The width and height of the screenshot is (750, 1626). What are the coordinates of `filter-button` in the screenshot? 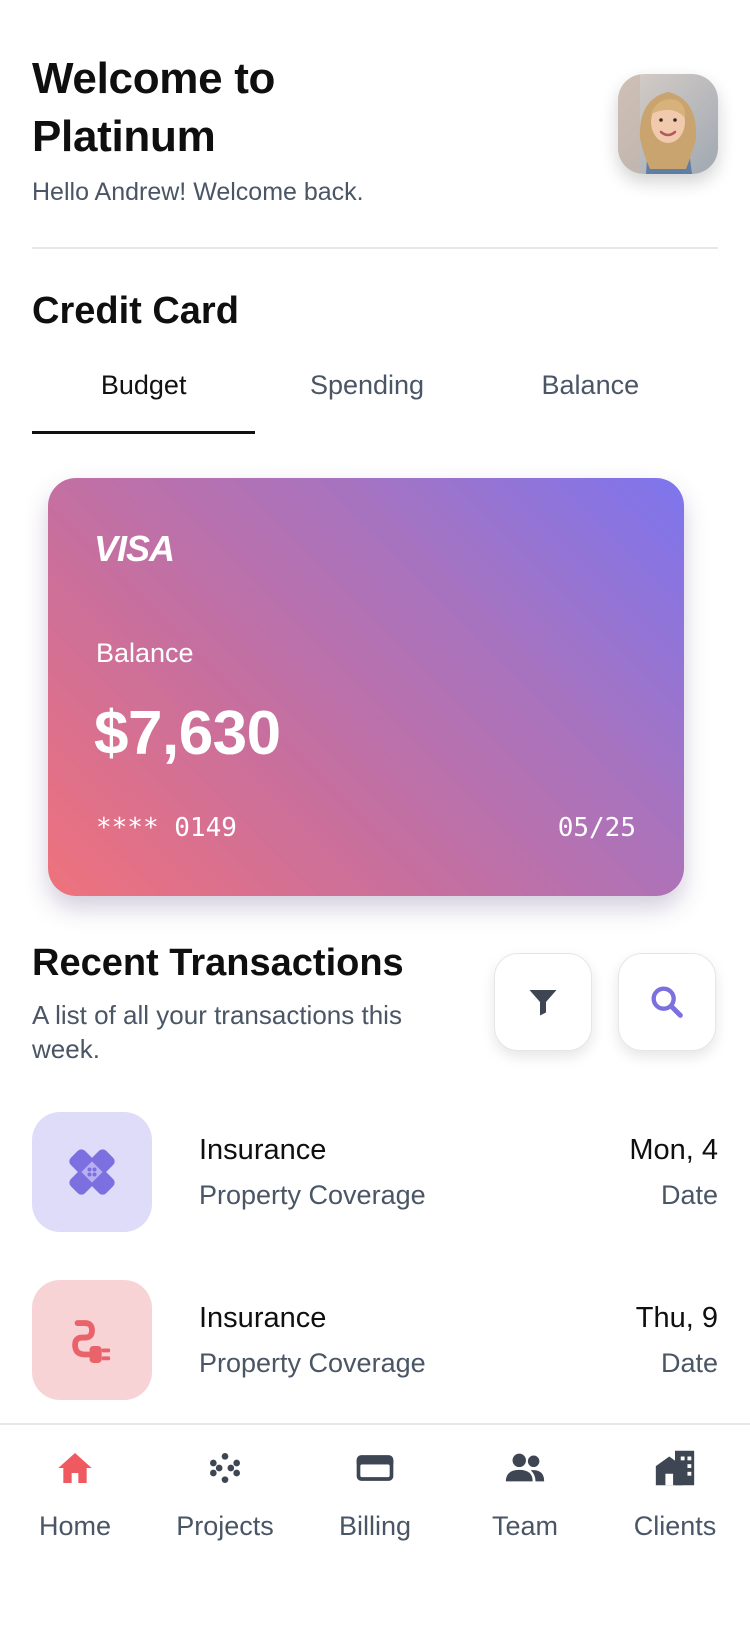 It's located at (543, 1002).